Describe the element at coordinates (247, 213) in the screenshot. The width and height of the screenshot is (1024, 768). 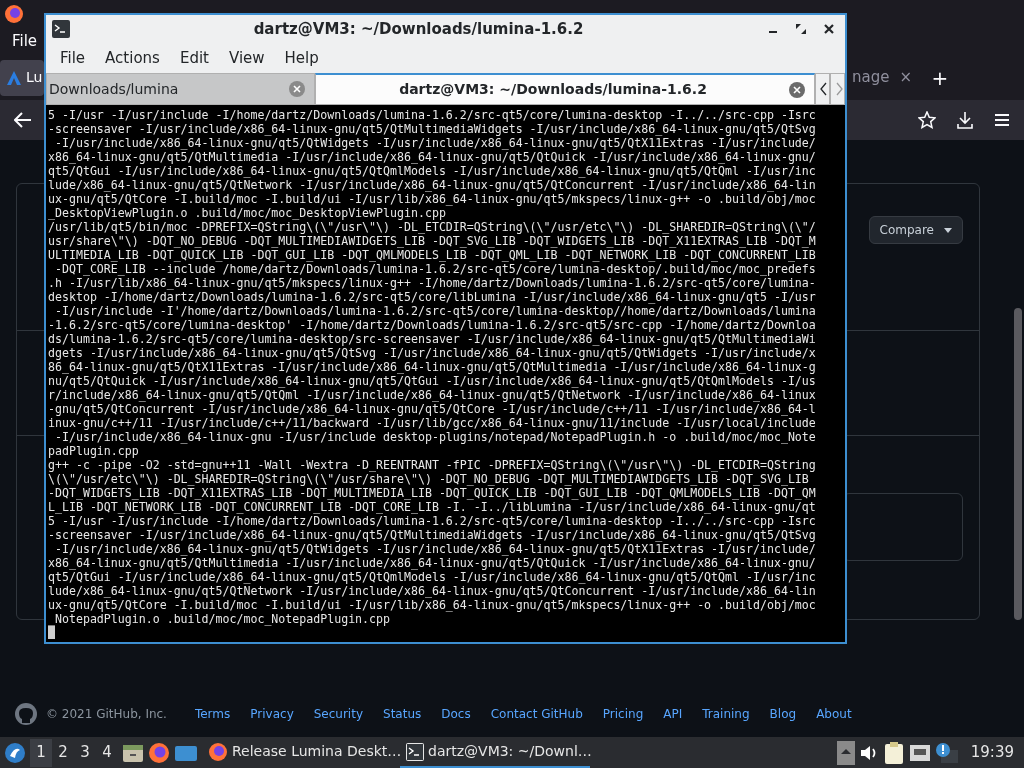
I see `terminal-line: _DesktopViewPlugin.o .build/moc/moc_DesktopViewPlugin.cpp` at that location.